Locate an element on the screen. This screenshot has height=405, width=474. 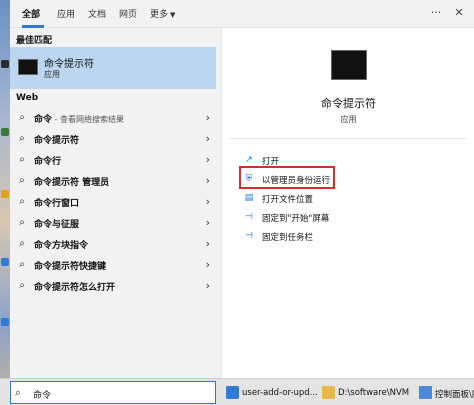
web-result-term: 命令提示符快捷键 is located at coordinates (70, 267).